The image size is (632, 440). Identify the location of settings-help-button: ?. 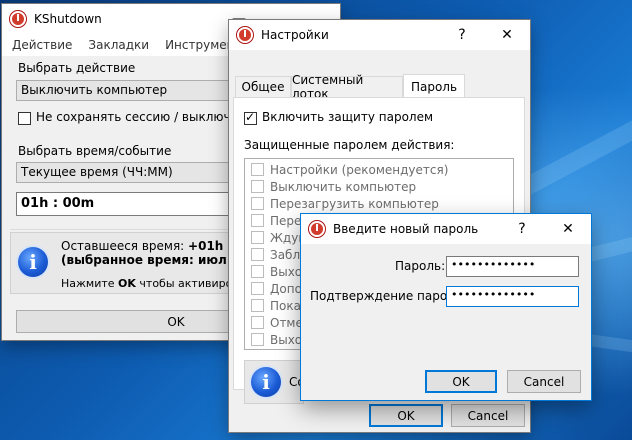
(462, 35).